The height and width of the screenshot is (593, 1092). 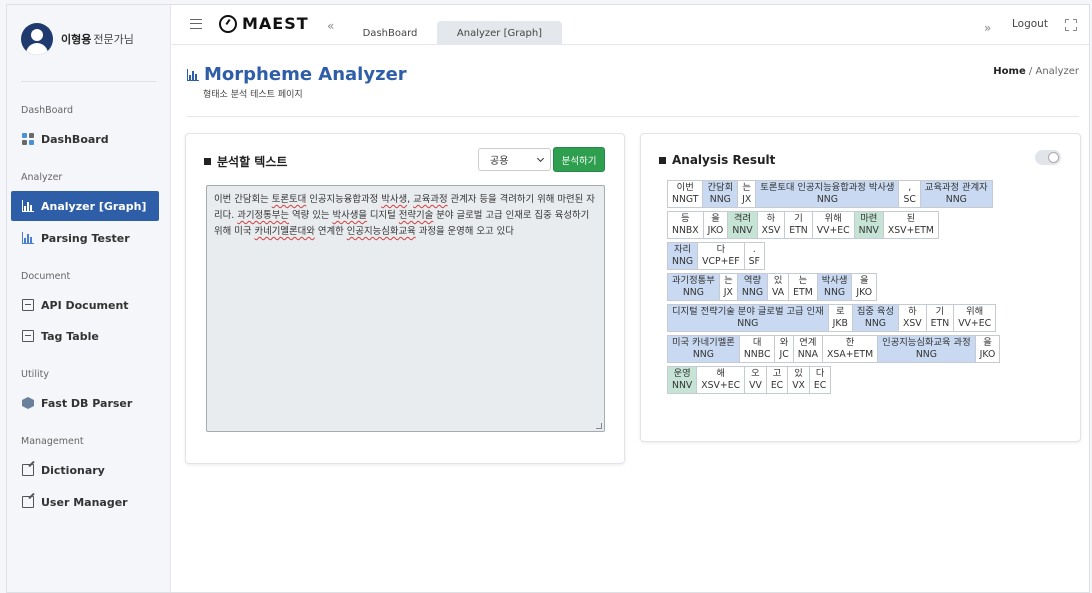 I want to click on fullscreen-icon, so click(x=1071, y=25).